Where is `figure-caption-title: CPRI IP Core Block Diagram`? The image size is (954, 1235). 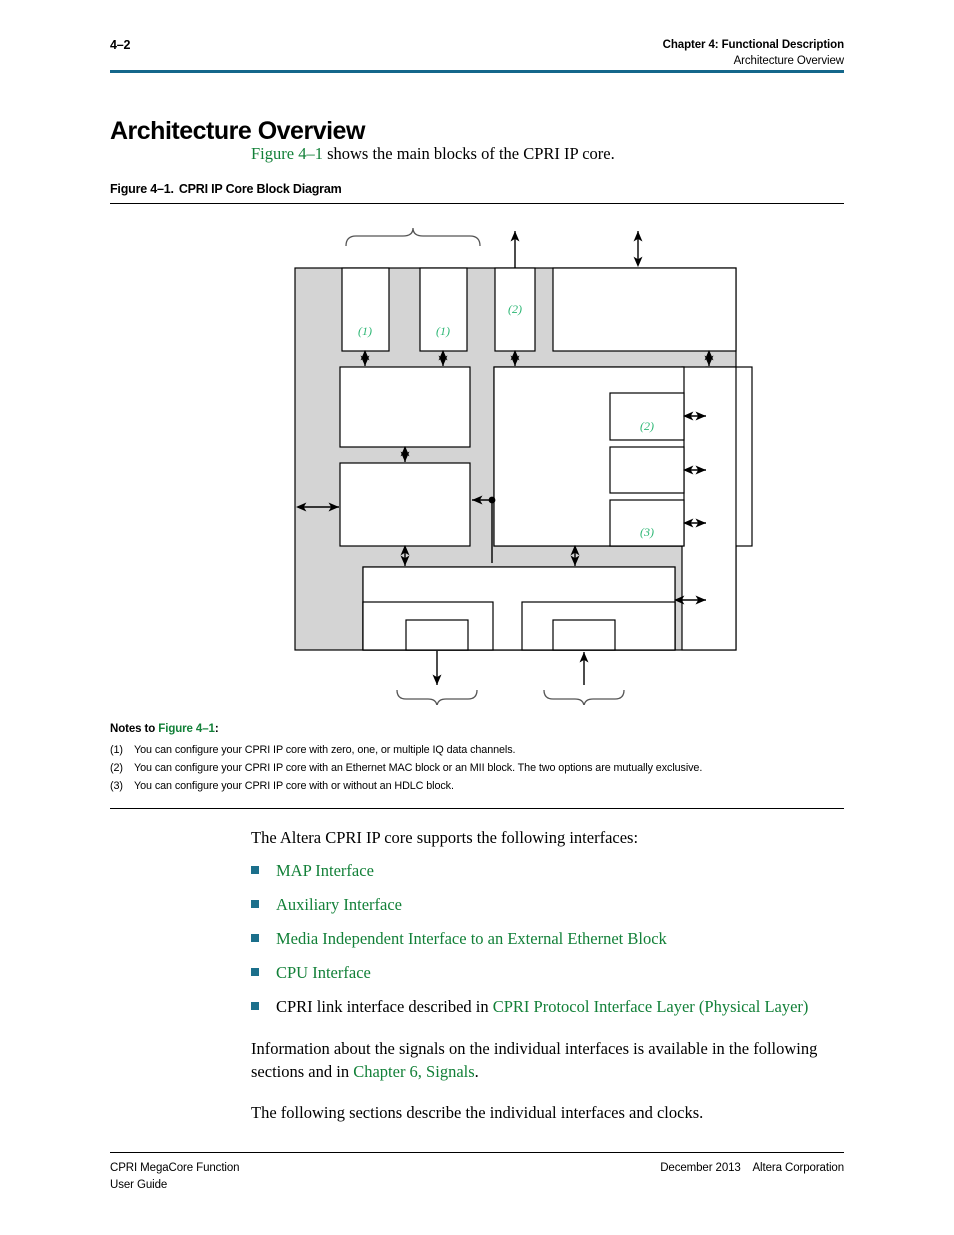
figure-caption-title: CPRI IP Core Block Diagram is located at coordinates (260, 189).